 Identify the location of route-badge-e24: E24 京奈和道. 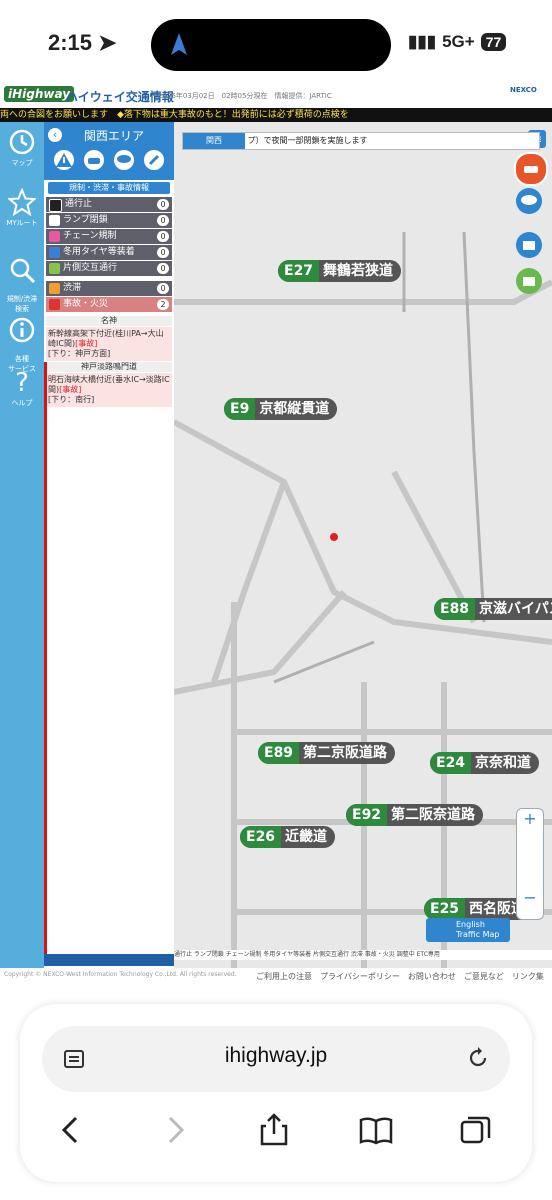
(485, 763).